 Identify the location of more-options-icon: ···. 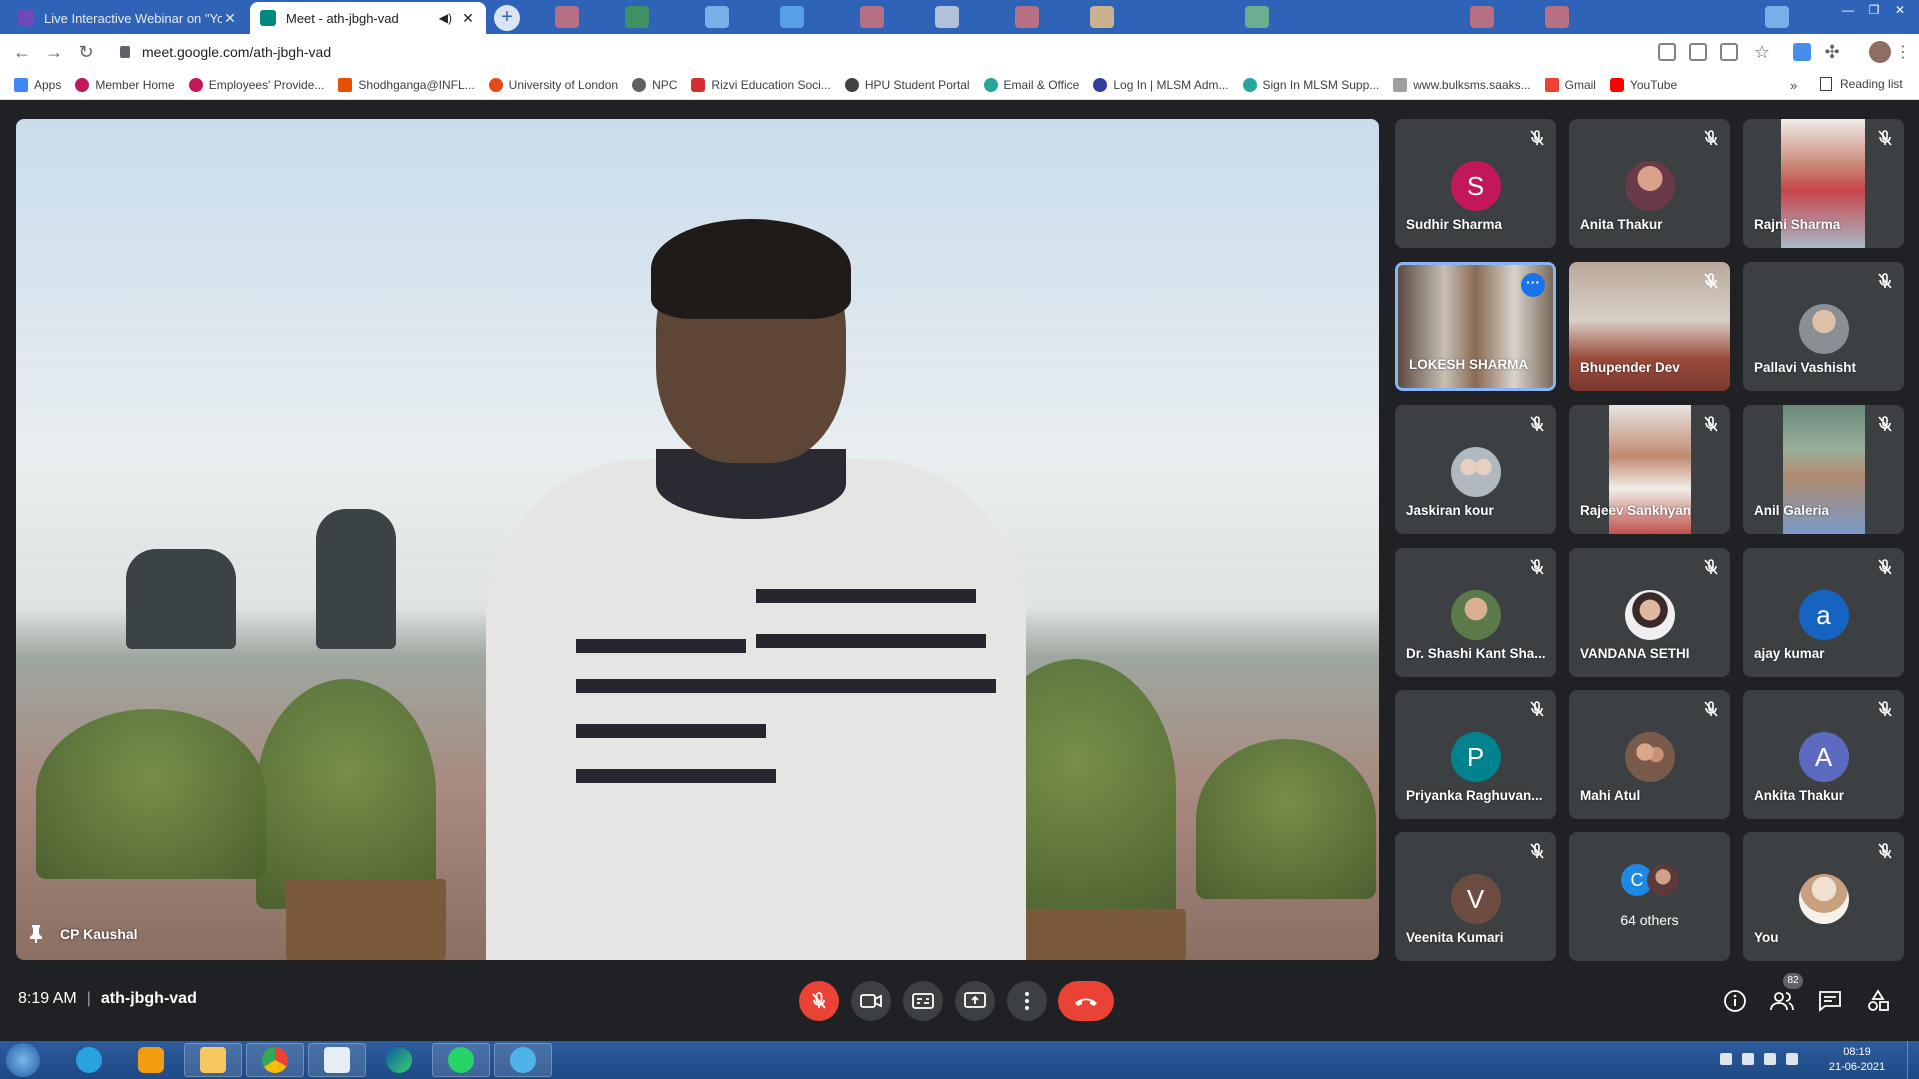
(1533, 285).